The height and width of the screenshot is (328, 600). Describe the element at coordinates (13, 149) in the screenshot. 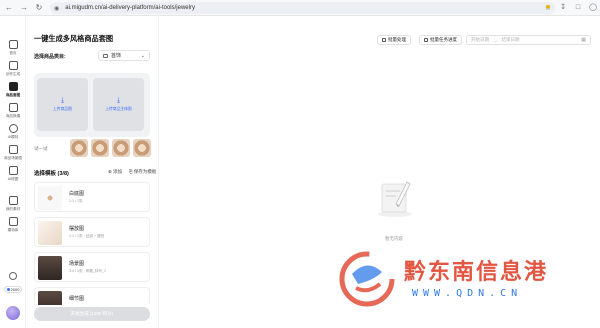

I see `scene-icon` at that location.